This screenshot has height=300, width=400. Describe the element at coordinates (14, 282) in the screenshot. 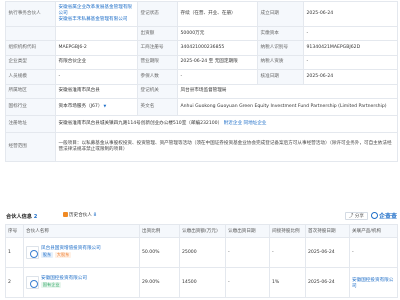

I see `row-index: 2` at that location.